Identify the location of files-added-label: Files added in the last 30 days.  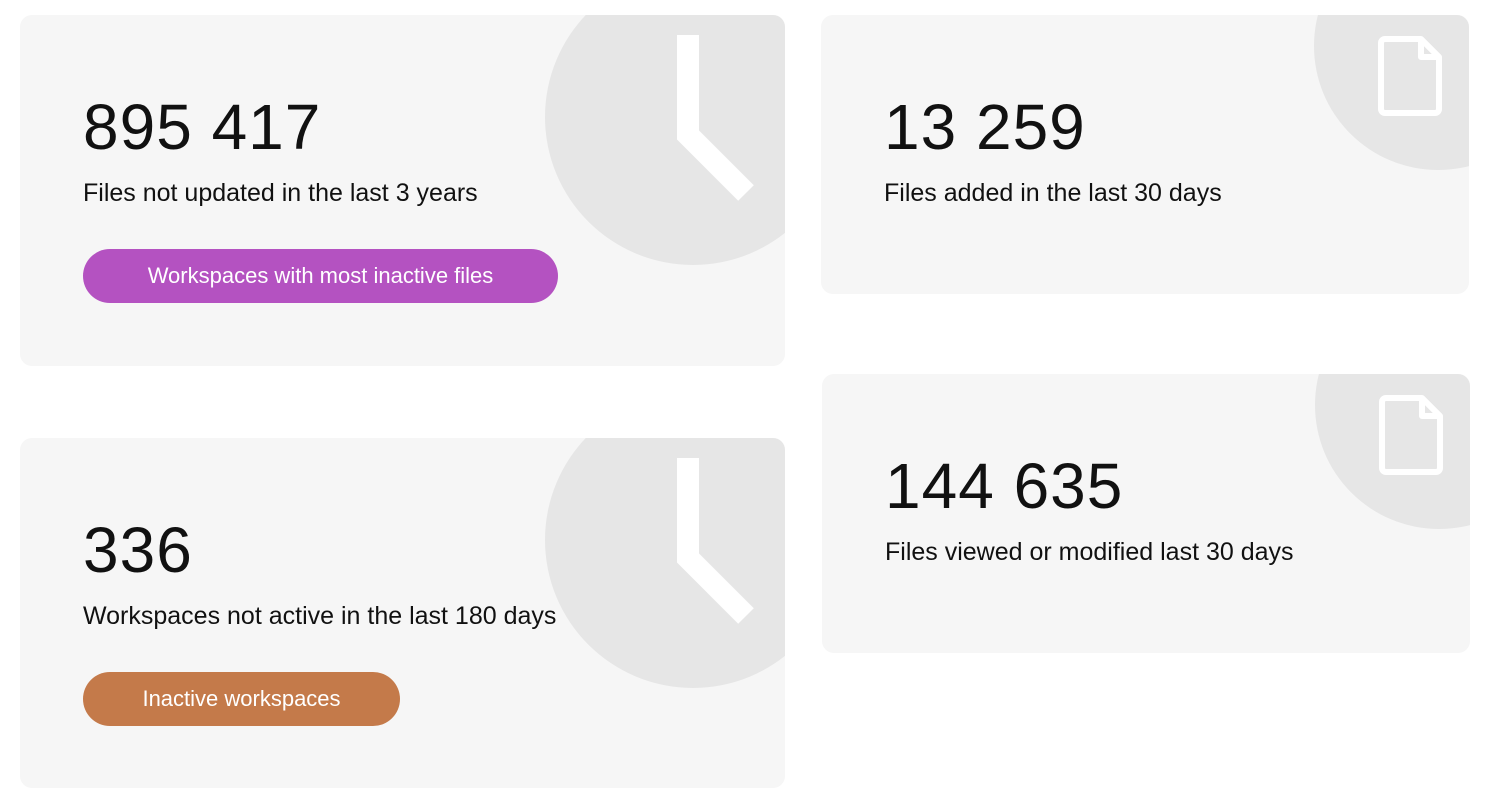
(1053, 193).